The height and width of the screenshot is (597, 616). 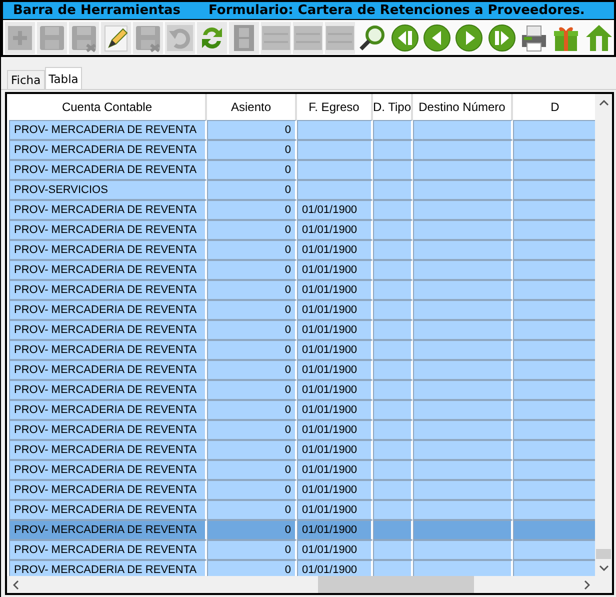 What do you see at coordinates (26, 79) in the screenshot?
I see `tab: Ficha` at bounding box center [26, 79].